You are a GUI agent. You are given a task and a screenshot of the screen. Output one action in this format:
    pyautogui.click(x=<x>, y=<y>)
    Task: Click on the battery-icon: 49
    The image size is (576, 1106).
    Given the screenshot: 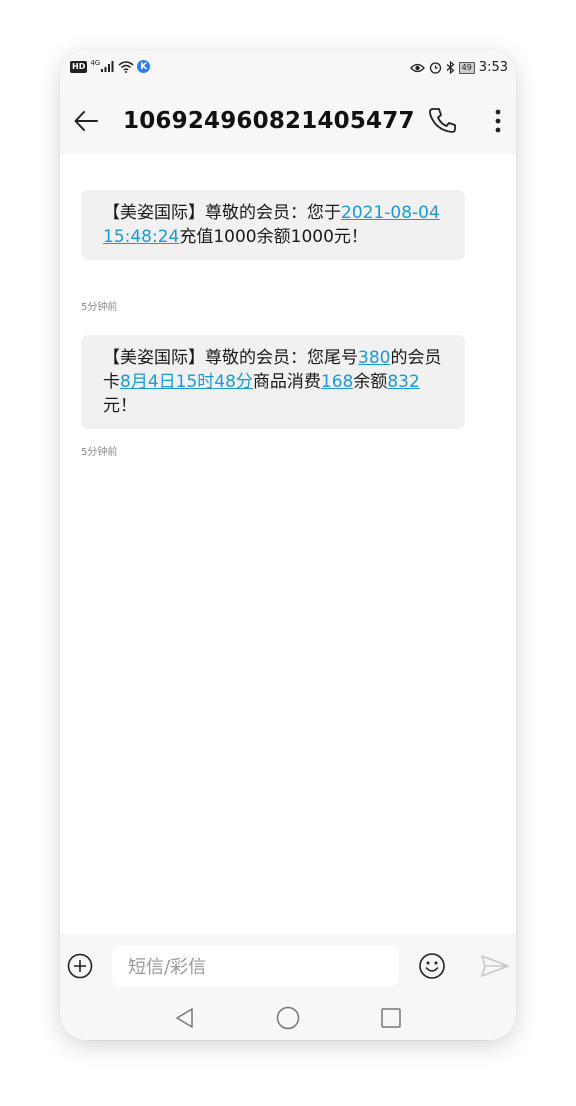 What is the action you would take?
    pyautogui.click(x=466, y=67)
    